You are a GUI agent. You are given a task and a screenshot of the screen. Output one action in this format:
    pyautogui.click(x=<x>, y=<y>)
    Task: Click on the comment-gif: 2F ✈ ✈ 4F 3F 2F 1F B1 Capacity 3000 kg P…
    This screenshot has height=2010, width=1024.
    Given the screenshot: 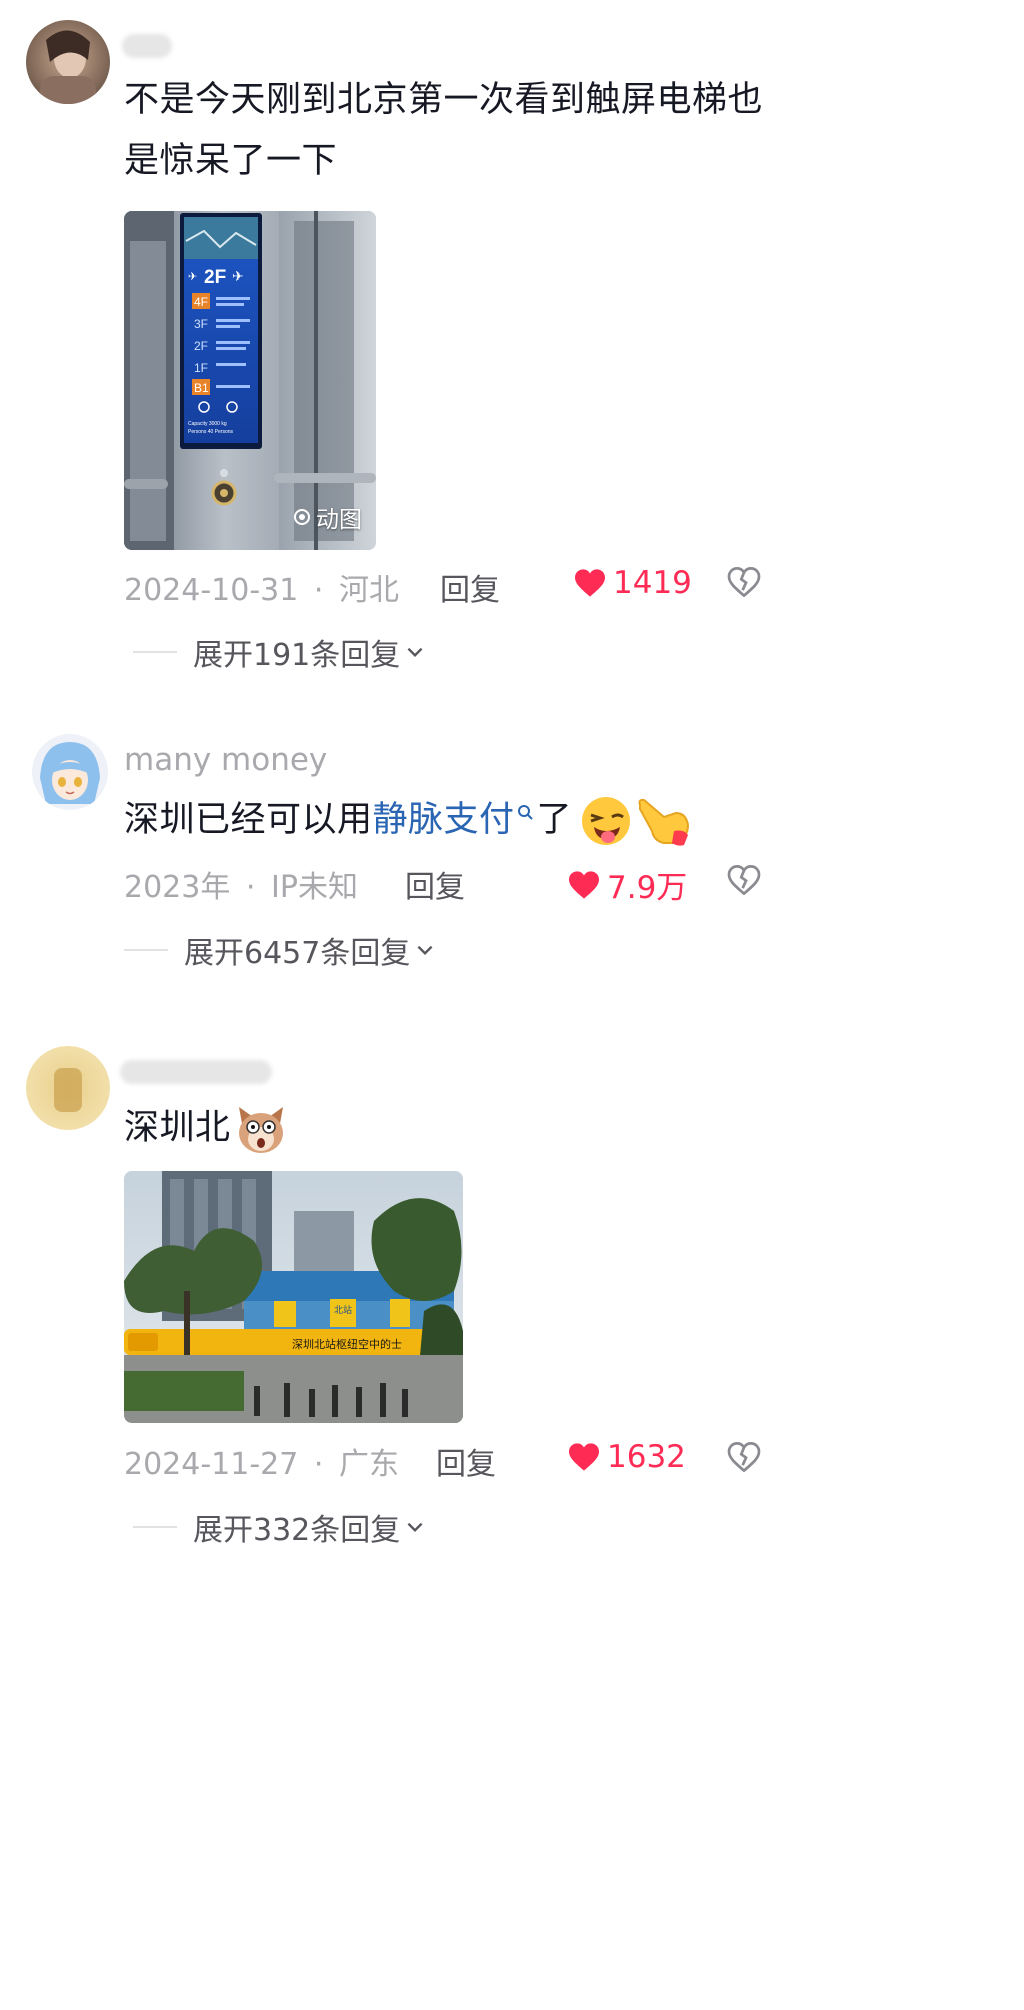 What is the action you would take?
    pyautogui.click(x=250, y=380)
    